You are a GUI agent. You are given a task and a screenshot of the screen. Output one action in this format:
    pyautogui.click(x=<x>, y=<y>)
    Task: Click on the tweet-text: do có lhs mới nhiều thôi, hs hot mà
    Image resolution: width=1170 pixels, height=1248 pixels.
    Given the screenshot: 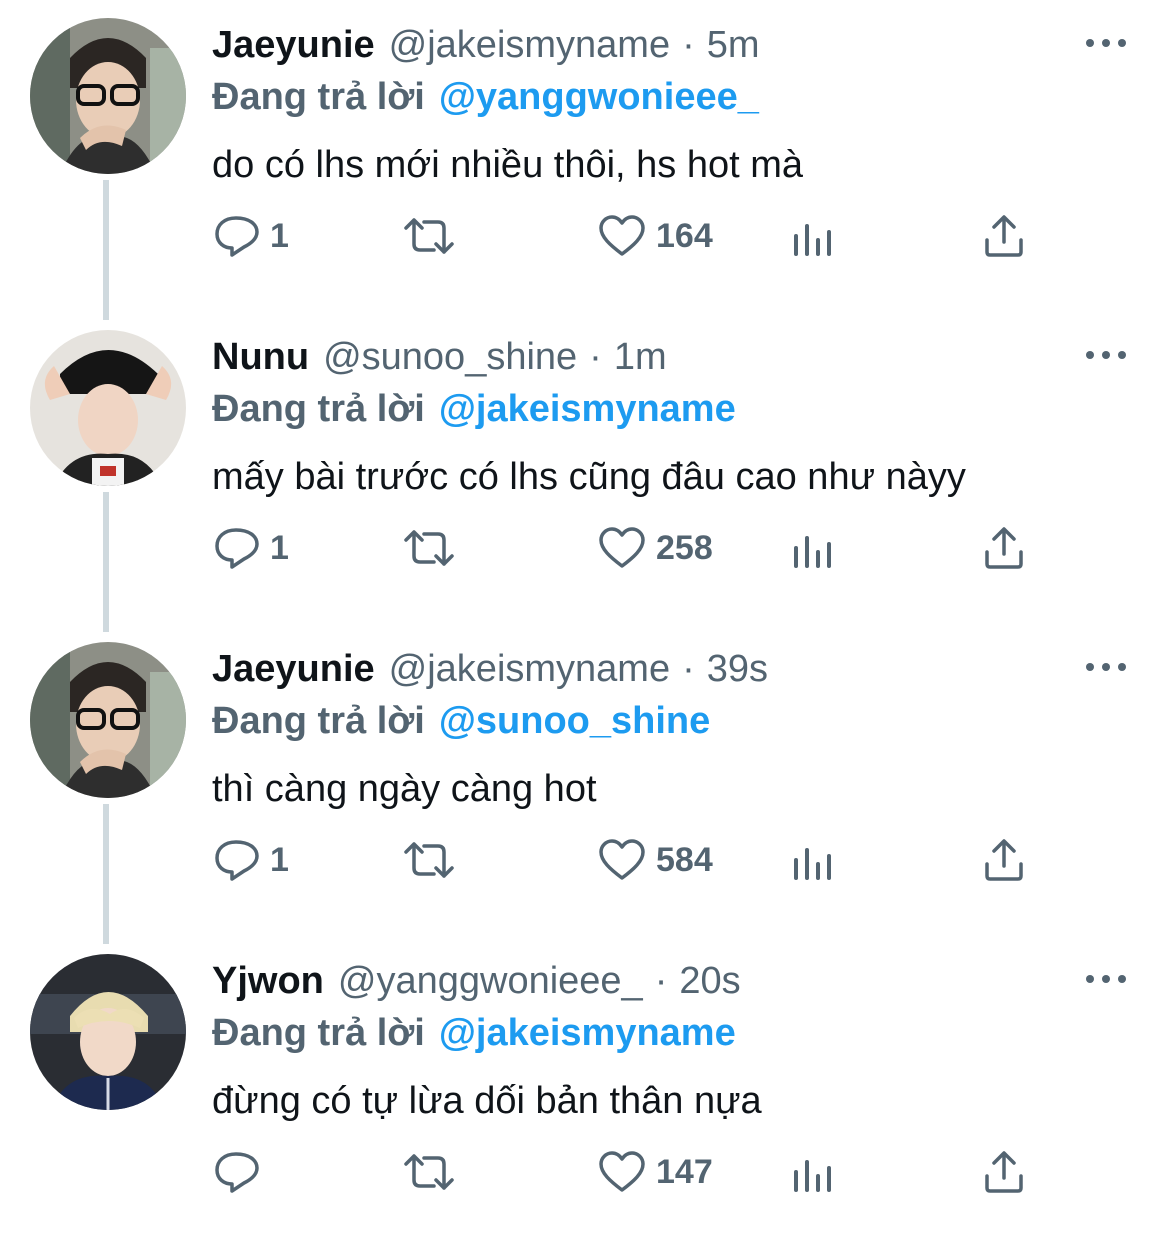 What is the action you would take?
    pyautogui.click(x=508, y=165)
    